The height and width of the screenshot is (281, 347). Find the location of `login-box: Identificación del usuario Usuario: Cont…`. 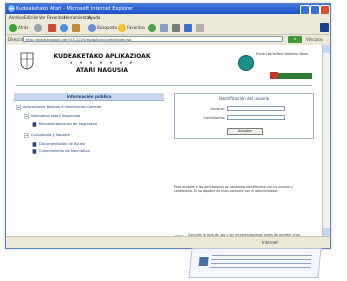

login-box: Identificación del usuario Usuario: Cont… is located at coordinates (244, 116).